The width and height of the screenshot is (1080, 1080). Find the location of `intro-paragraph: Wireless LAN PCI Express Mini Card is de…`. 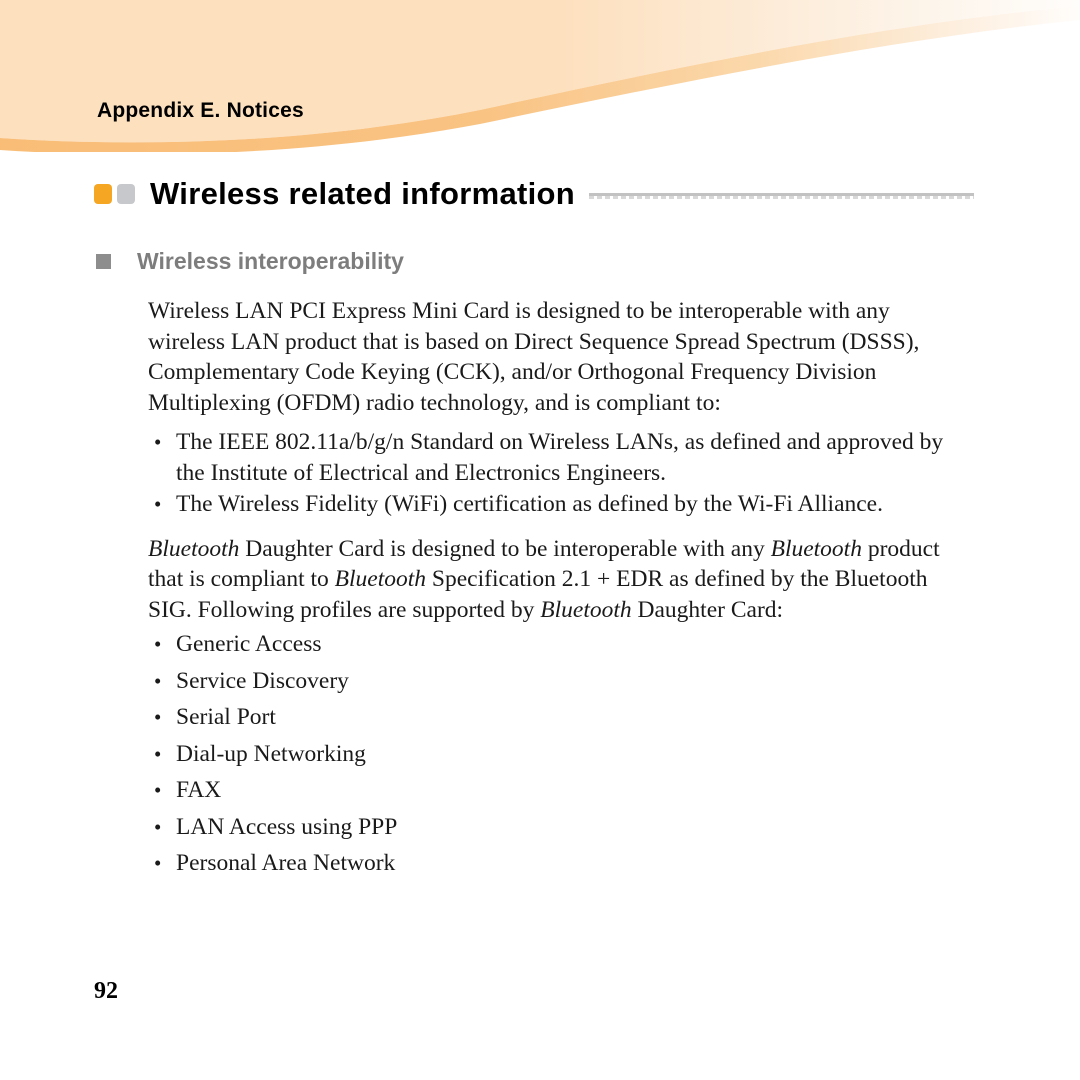

intro-paragraph: Wireless LAN PCI Express Mini Card is de… is located at coordinates (534, 357).